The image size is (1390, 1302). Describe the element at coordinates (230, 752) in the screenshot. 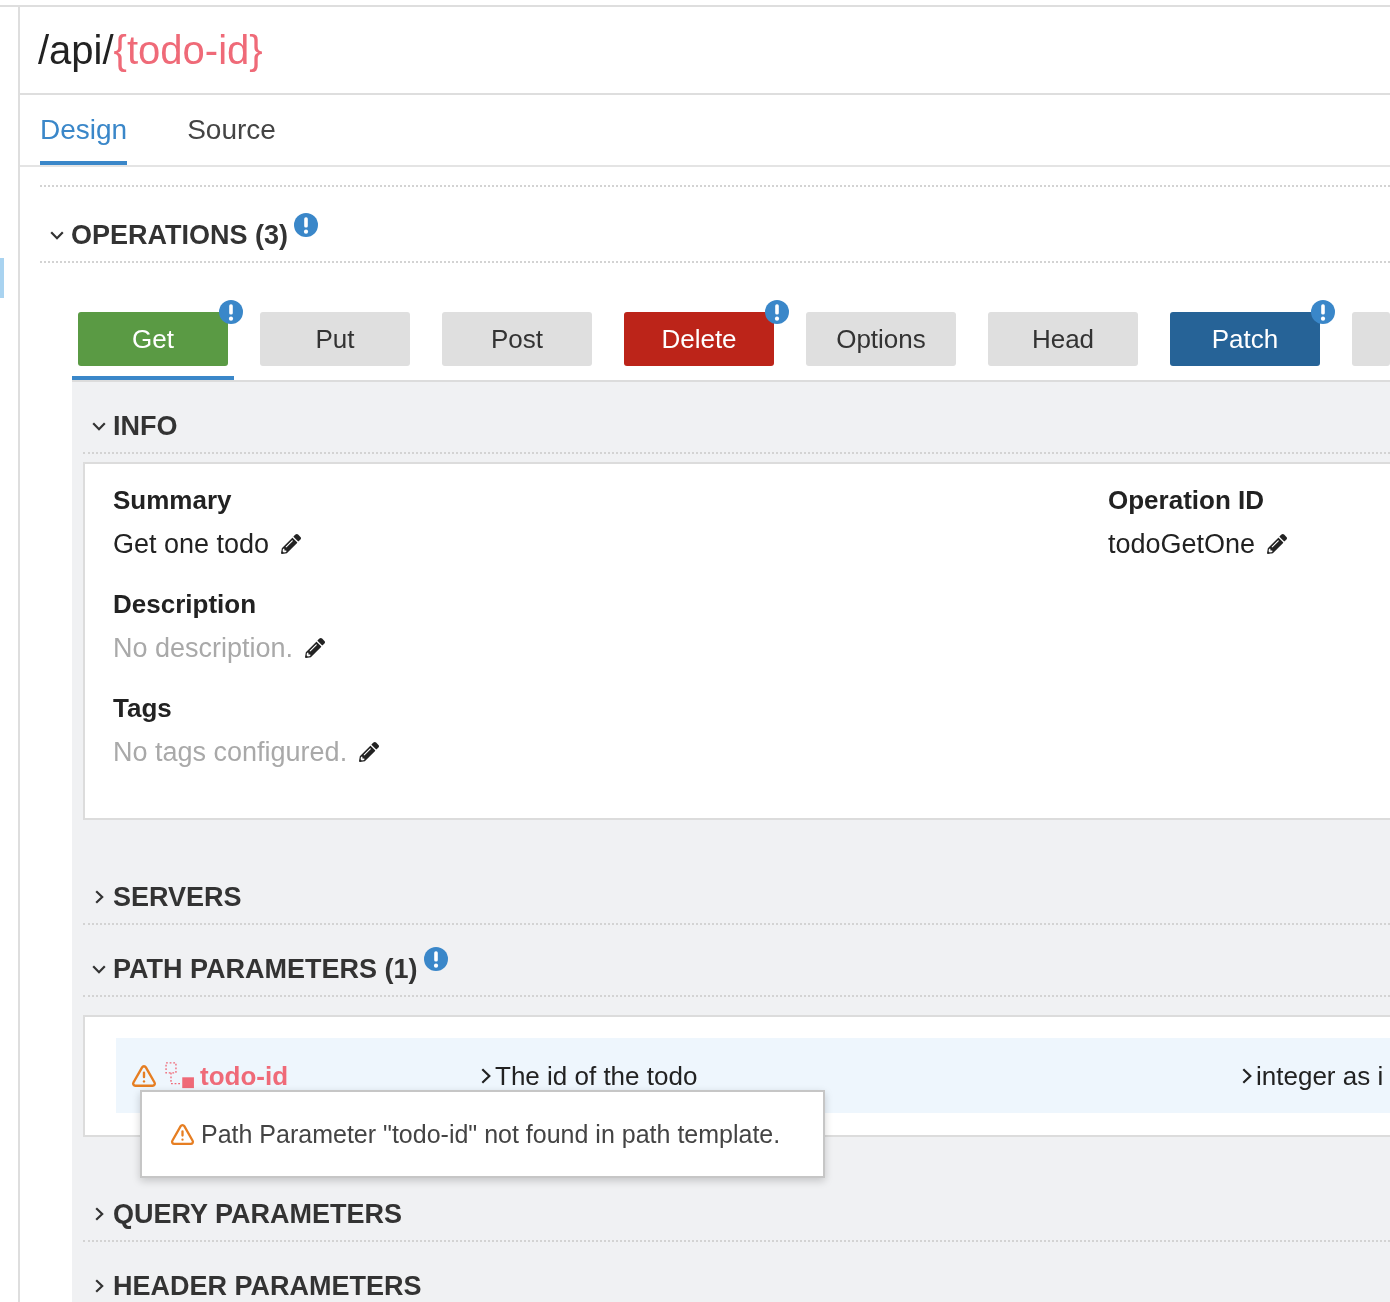

I see `empty-value-text: No tags configured.` at that location.